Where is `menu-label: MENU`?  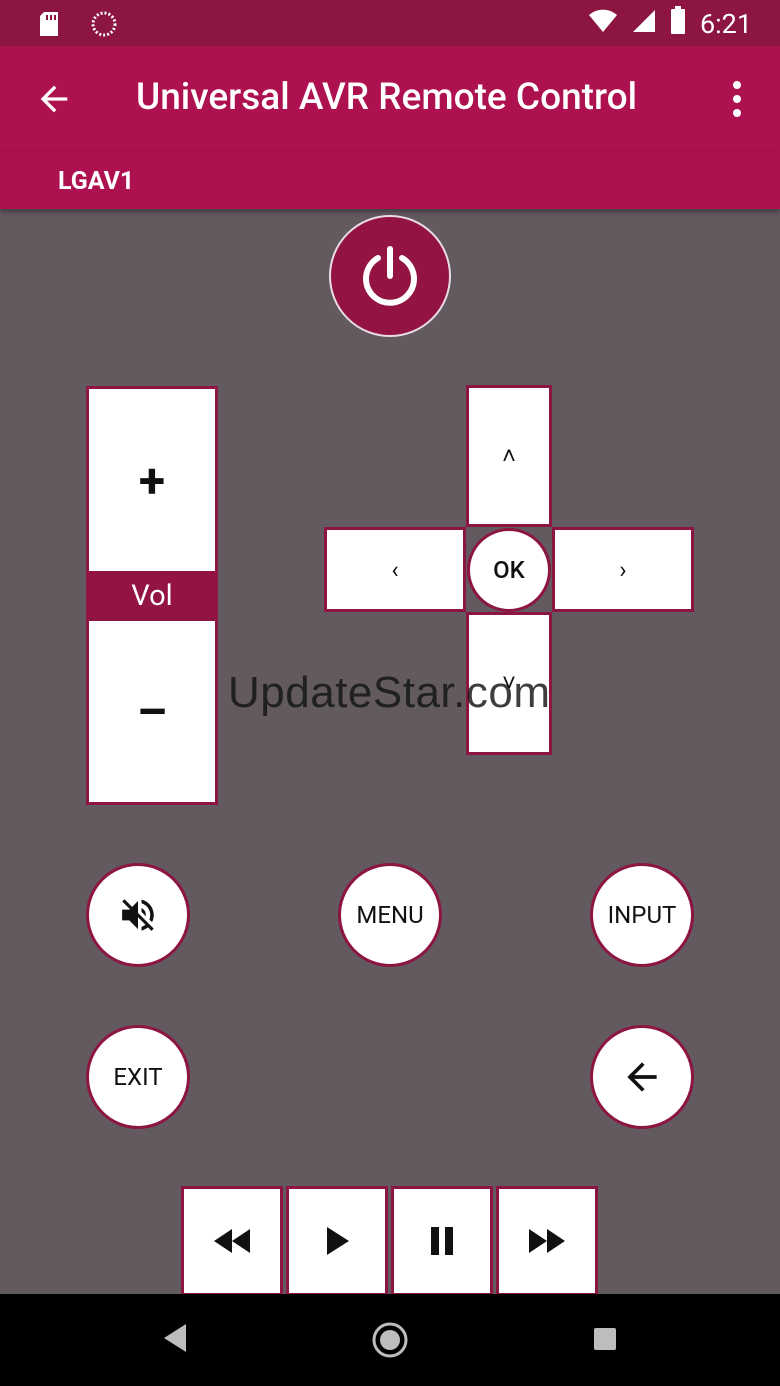
menu-label: MENU is located at coordinates (390, 915).